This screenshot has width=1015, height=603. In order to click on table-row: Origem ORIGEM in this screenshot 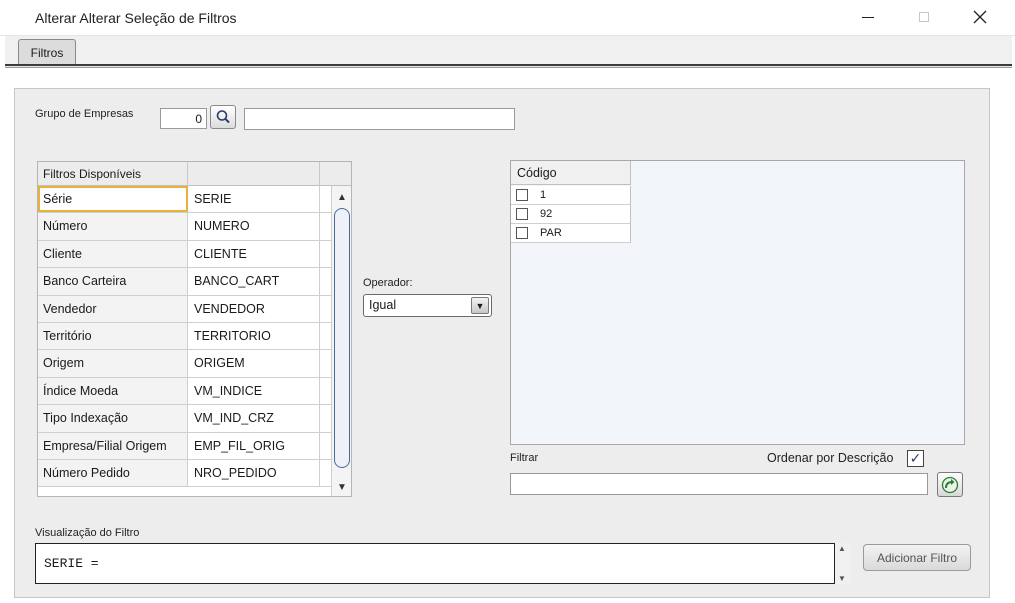, I will do `click(185, 364)`.